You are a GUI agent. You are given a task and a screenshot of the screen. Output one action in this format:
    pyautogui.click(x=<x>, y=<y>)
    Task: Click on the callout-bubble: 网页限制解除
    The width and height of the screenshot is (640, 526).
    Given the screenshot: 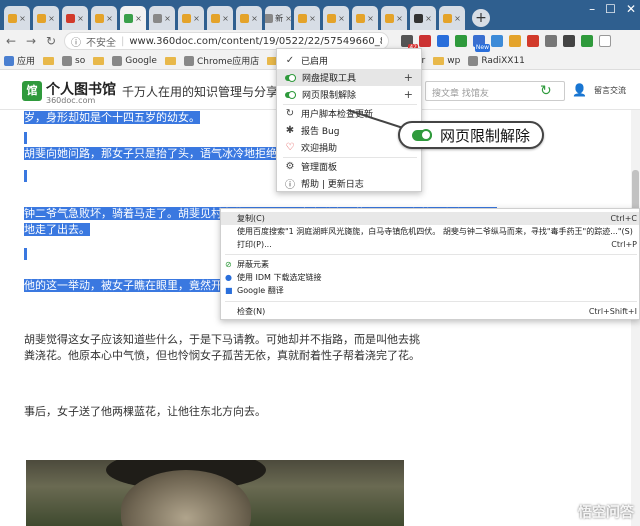 What is the action you would take?
    pyautogui.click(x=471, y=135)
    